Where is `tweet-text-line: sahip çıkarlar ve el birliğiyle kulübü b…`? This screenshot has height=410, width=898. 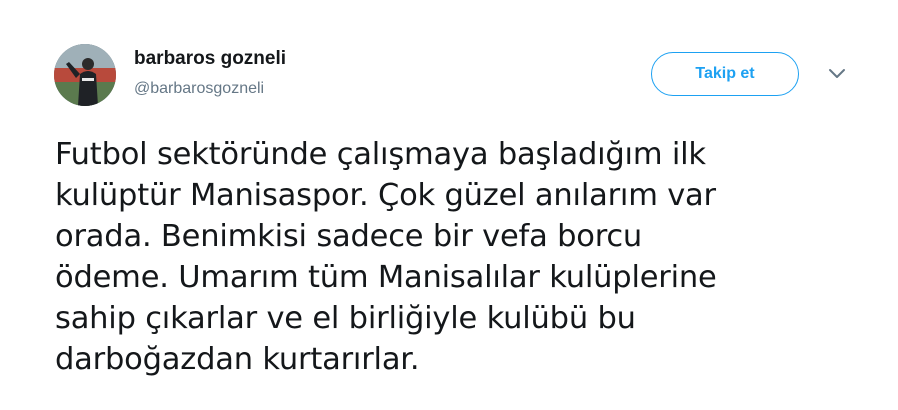
tweet-text-line: sahip çıkarlar ve el birliğiyle kulübü b… is located at coordinates (345, 318).